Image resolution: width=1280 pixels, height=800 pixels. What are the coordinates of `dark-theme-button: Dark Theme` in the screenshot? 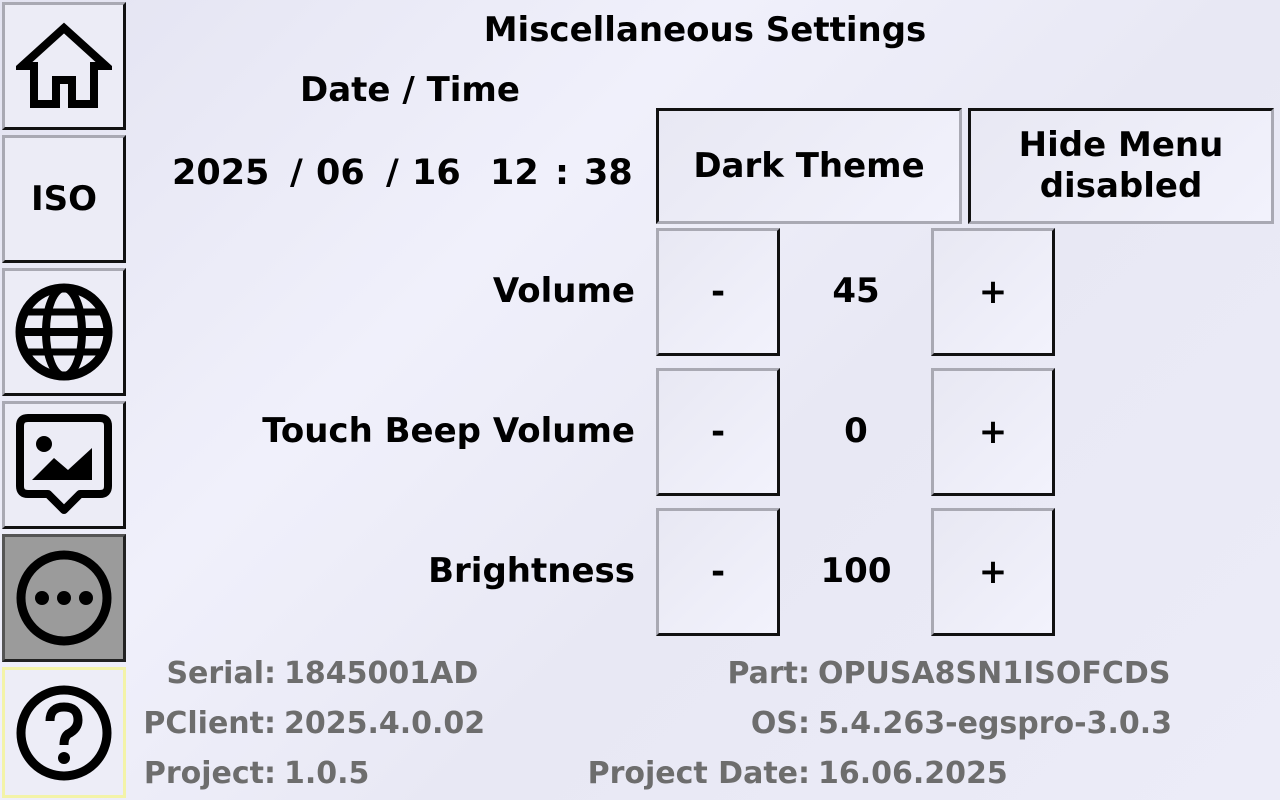 It's located at (809, 166).